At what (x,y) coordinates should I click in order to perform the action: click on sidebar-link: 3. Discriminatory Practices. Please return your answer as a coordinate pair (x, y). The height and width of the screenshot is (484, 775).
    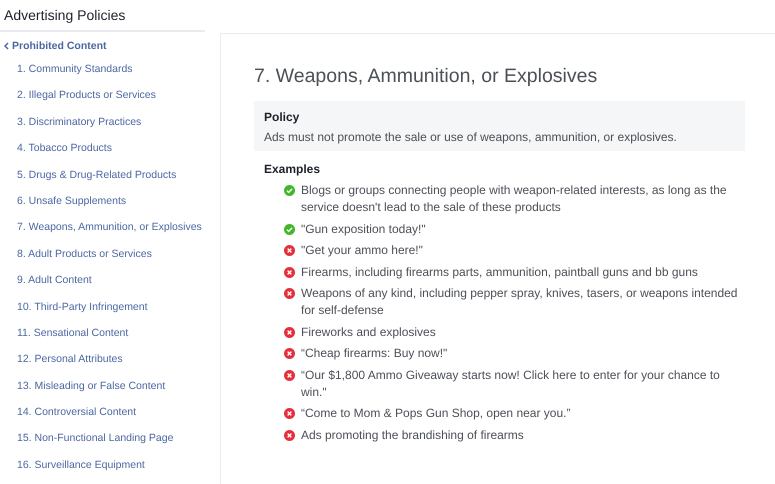
    Looking at the image, I should click on (79, 129).